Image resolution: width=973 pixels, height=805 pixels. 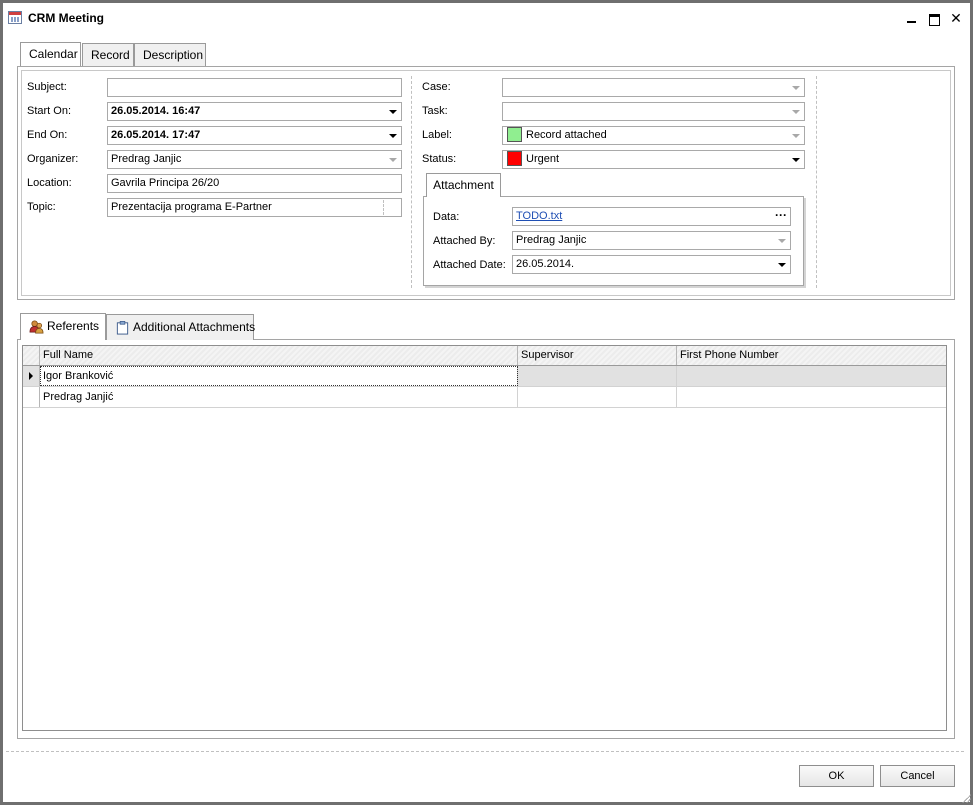 I want to click on column-header-full-name: Full Name, so click(x=279, y=355).